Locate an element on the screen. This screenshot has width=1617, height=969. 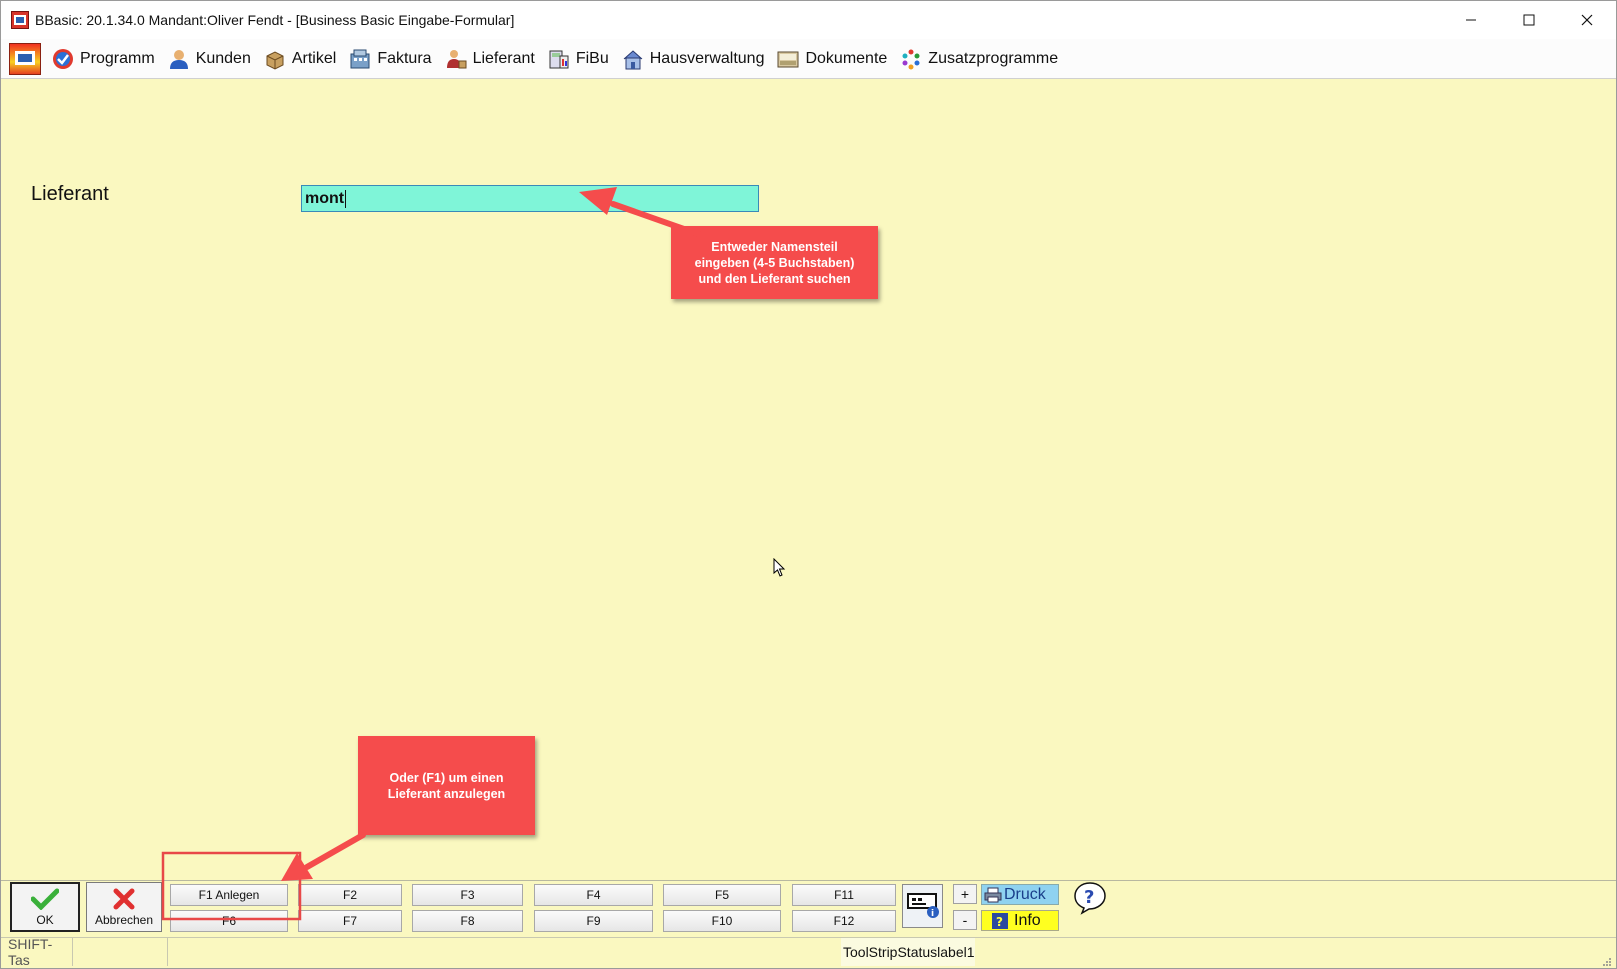
menu-label-lieferant: Lieferant is located at coordinates (503, 58).